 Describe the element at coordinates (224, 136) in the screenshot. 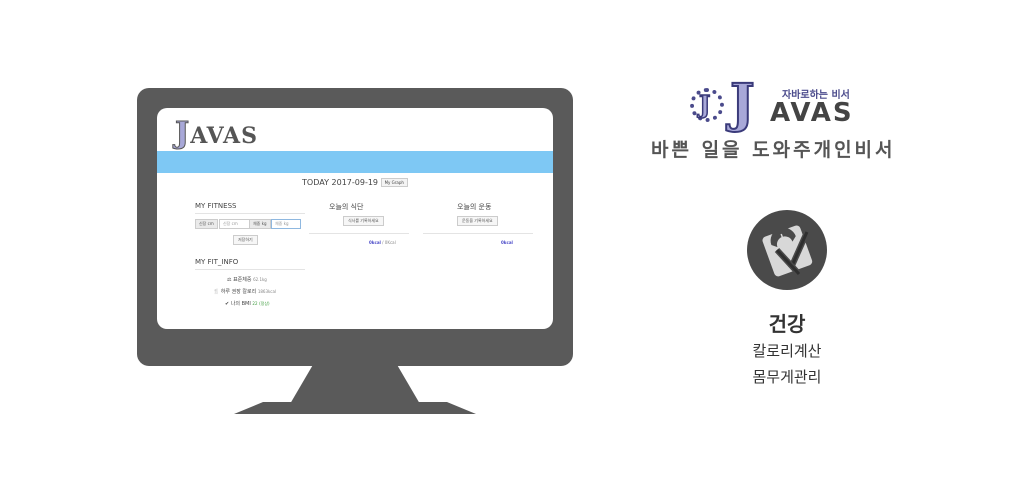

I see `app-logo-text: AVAS` at that location.